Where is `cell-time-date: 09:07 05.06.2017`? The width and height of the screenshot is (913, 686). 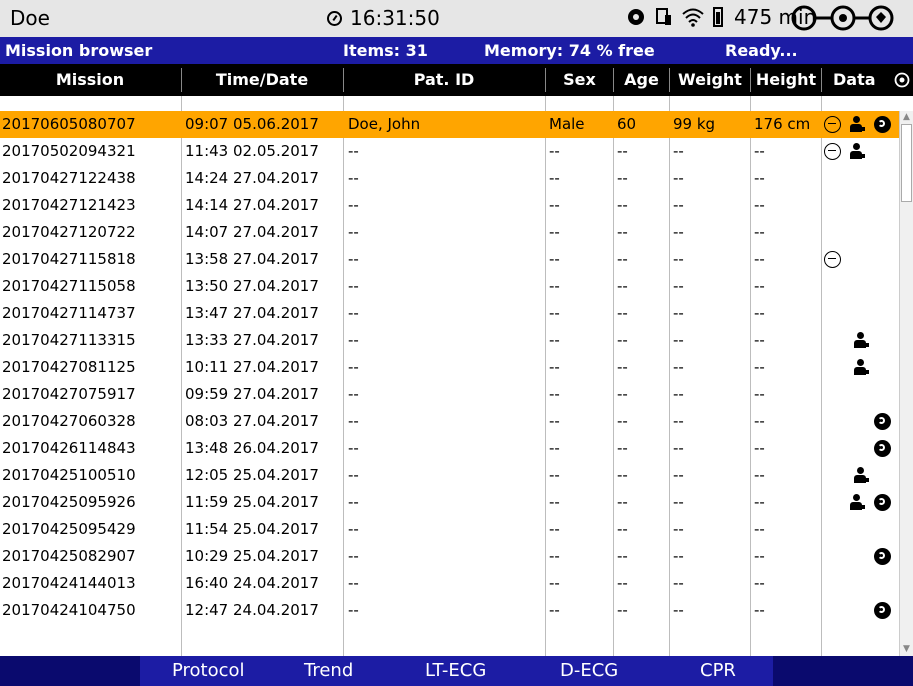
cell-time-date: 09:07 05.06.2017 is located at coordinates (252, 124).